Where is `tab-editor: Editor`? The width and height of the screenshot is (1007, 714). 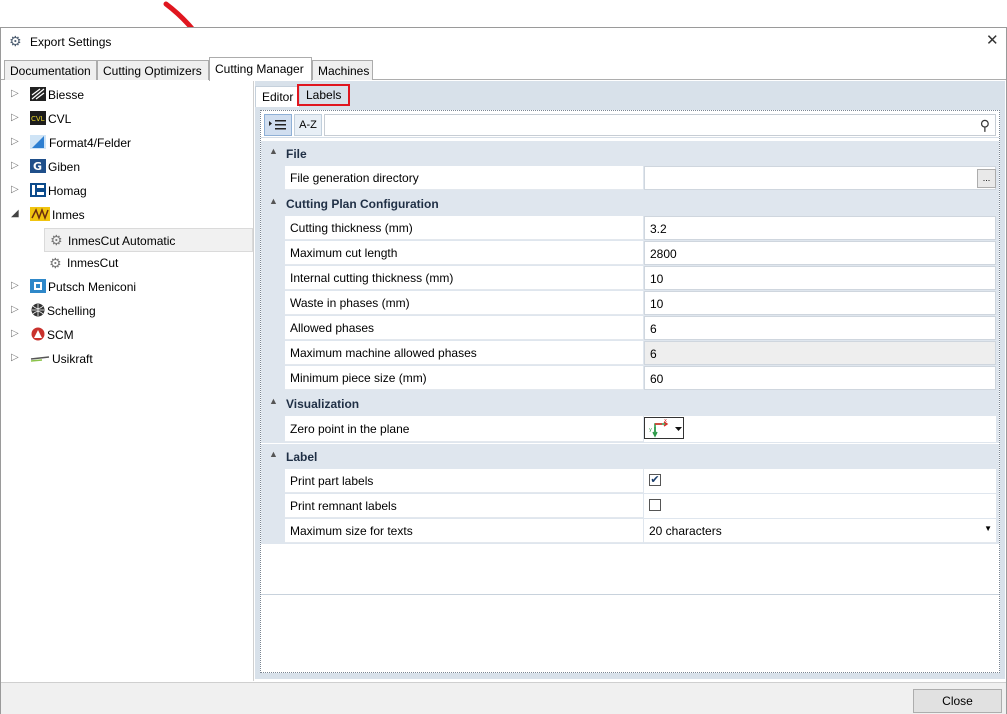 tab-editor: Editor is located at coordinates (278, 96).